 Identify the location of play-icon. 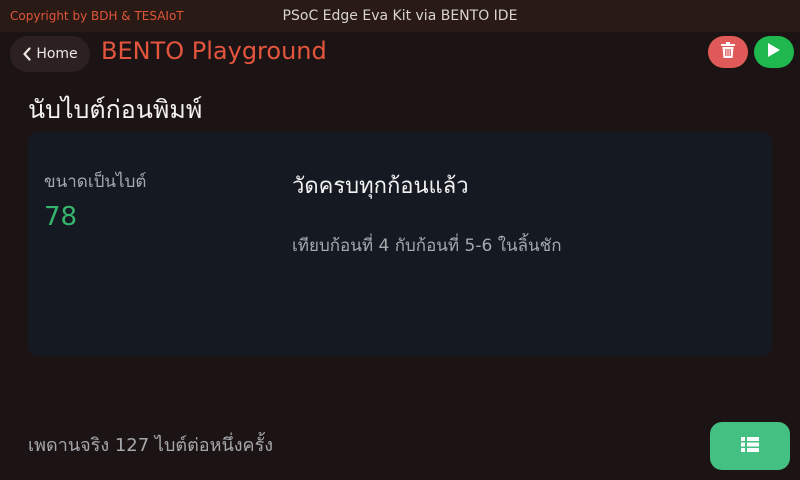
(774, 52).